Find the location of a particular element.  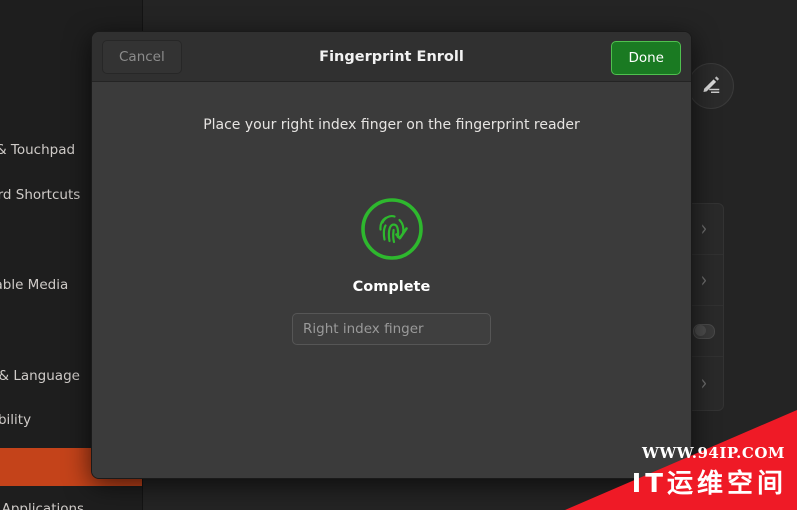

pencil-icon is located at coordinates (711, 86).